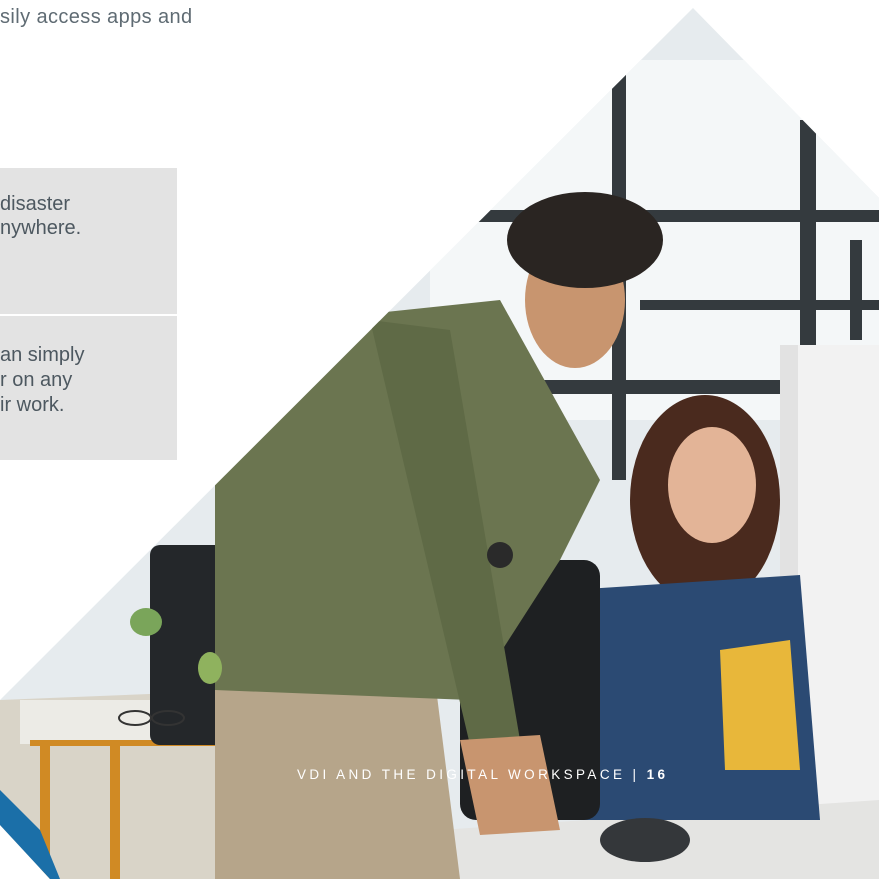  I want to click on callout-1-line-2: nywhere., so click(41, 228).